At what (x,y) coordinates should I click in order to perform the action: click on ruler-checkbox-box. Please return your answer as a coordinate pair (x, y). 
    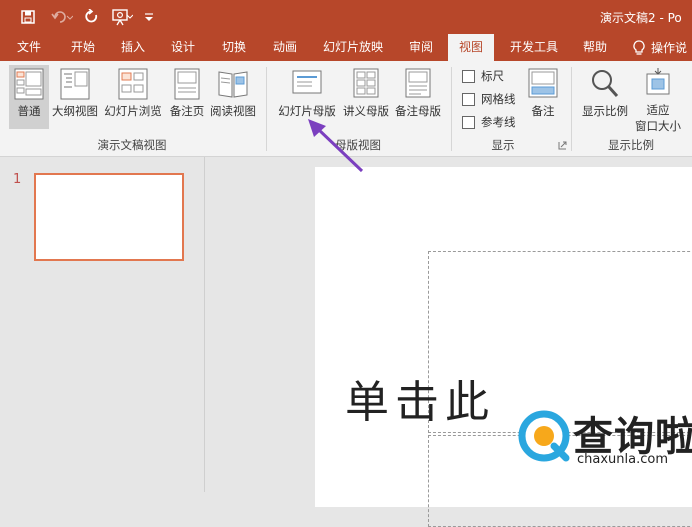
    Looking at the image, I should click on (468, 76).